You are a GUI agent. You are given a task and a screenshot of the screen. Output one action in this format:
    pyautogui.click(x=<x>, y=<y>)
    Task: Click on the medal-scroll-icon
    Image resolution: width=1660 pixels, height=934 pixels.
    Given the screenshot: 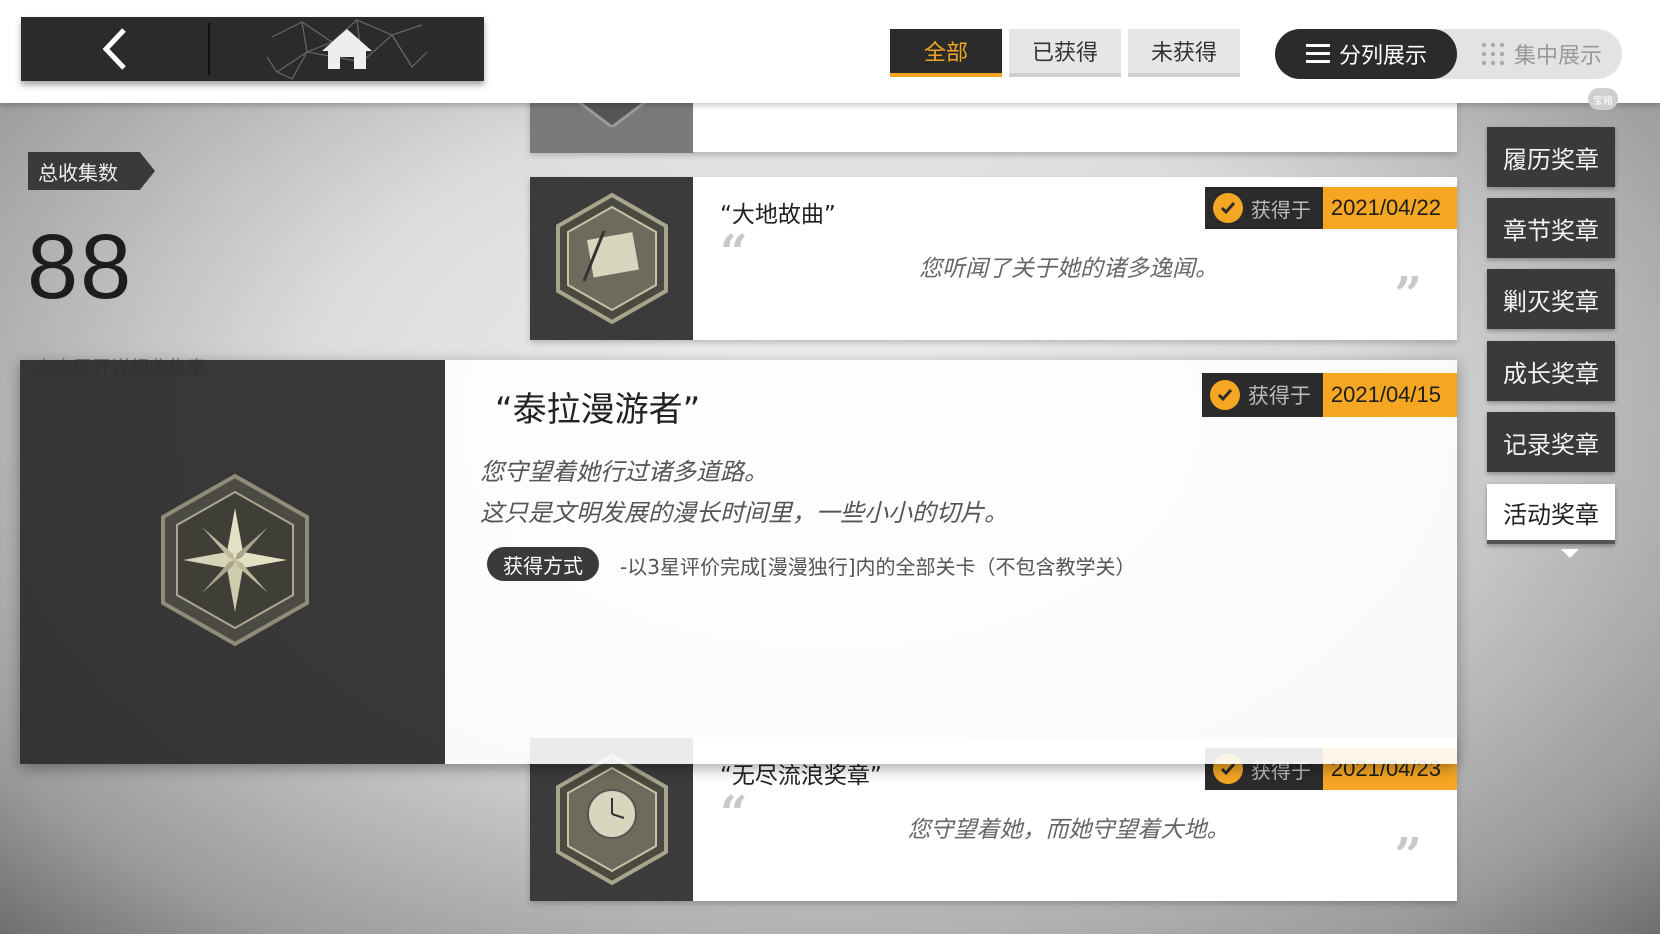 What is the action you would take?
    pyautogui.click(x=611, y=258)
    